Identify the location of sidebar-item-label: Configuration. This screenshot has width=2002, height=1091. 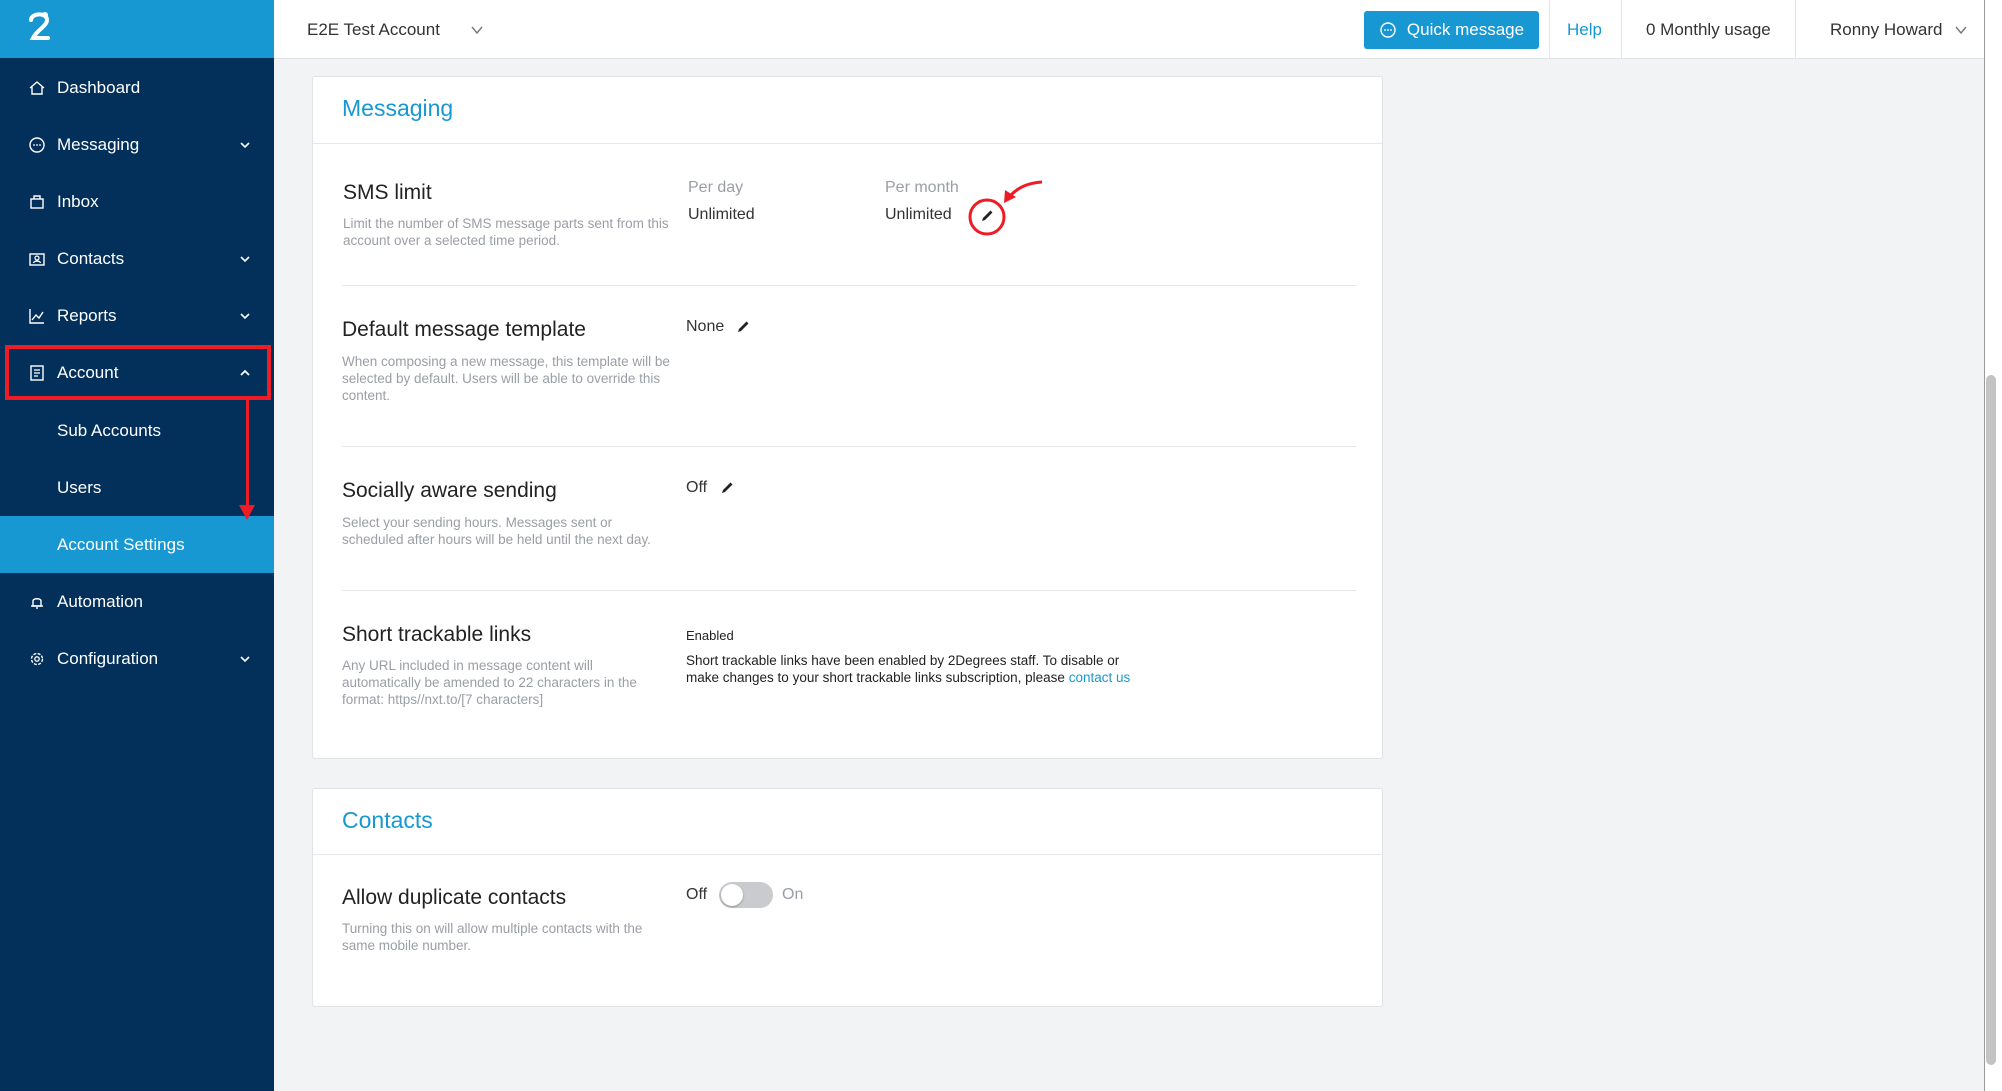
(108, 658).